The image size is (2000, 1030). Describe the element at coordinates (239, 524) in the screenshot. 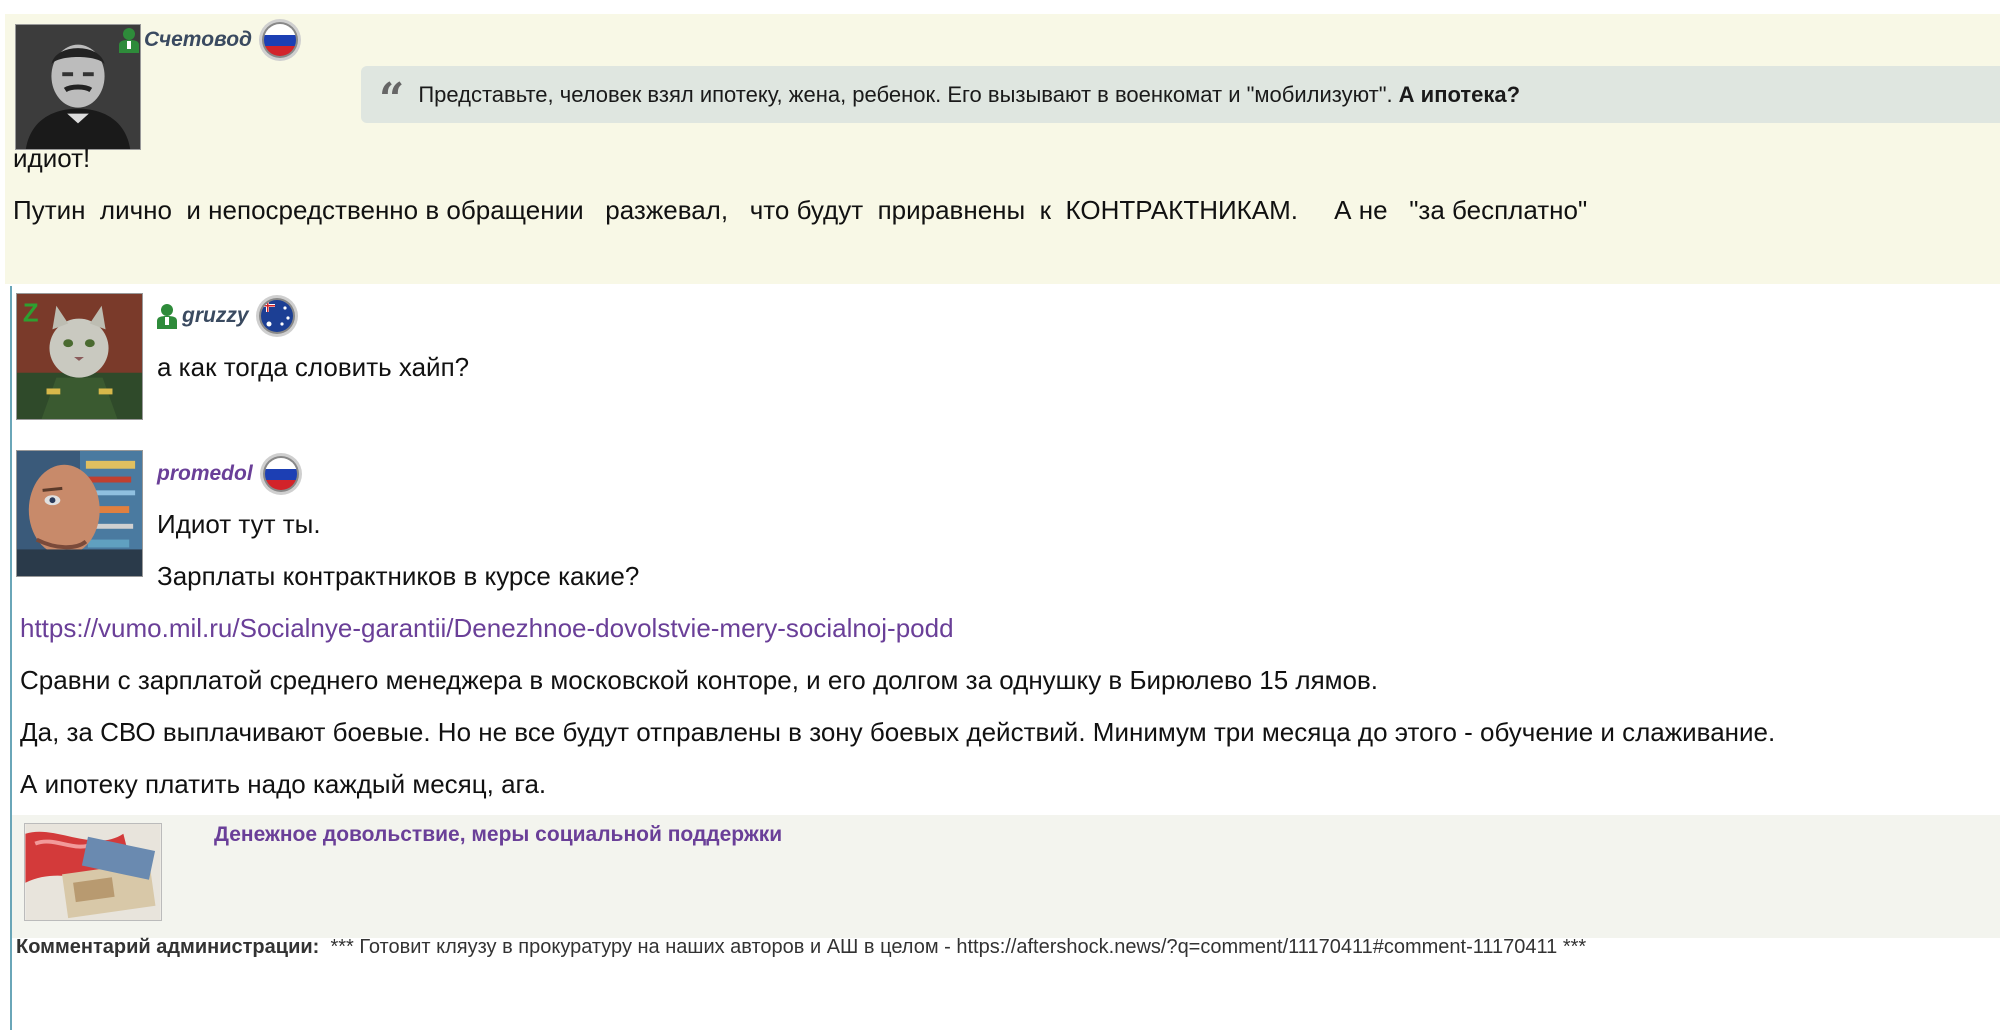

I see `reply-text-line: Идиот тут ты.` at that location.